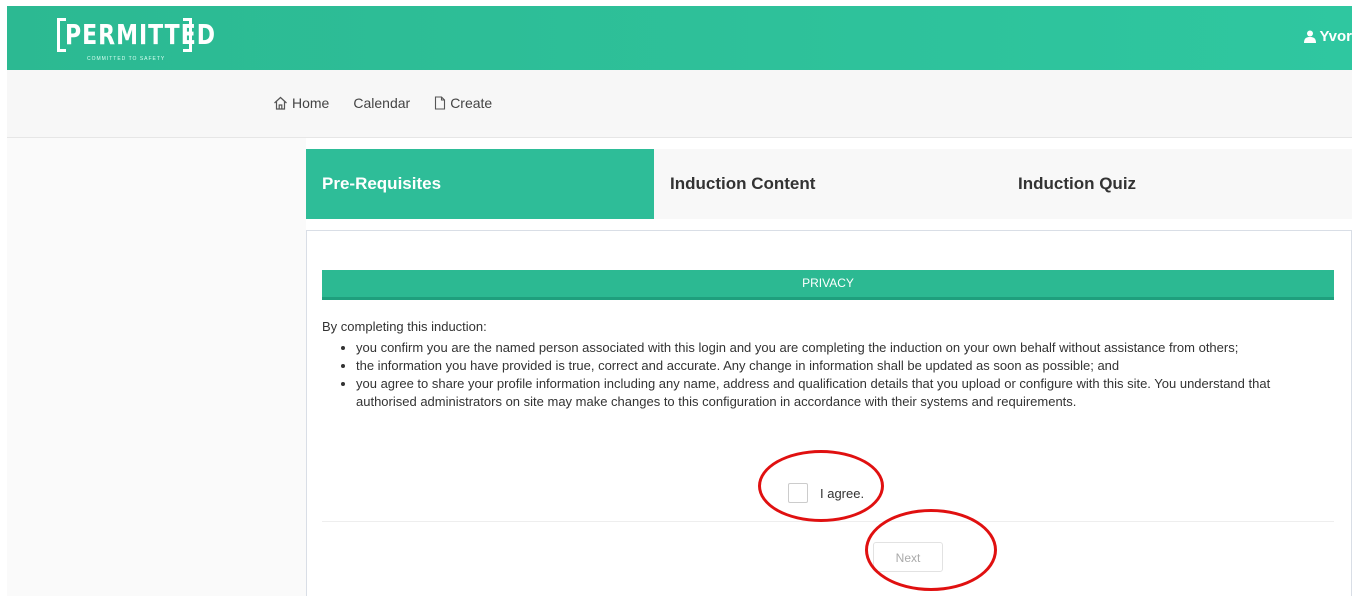 This screenshot has height=596, width=1352. Describe the element at coordinates (742, 184) in the screenshot. I see `tab-induction-content: Induction Content` at that location.